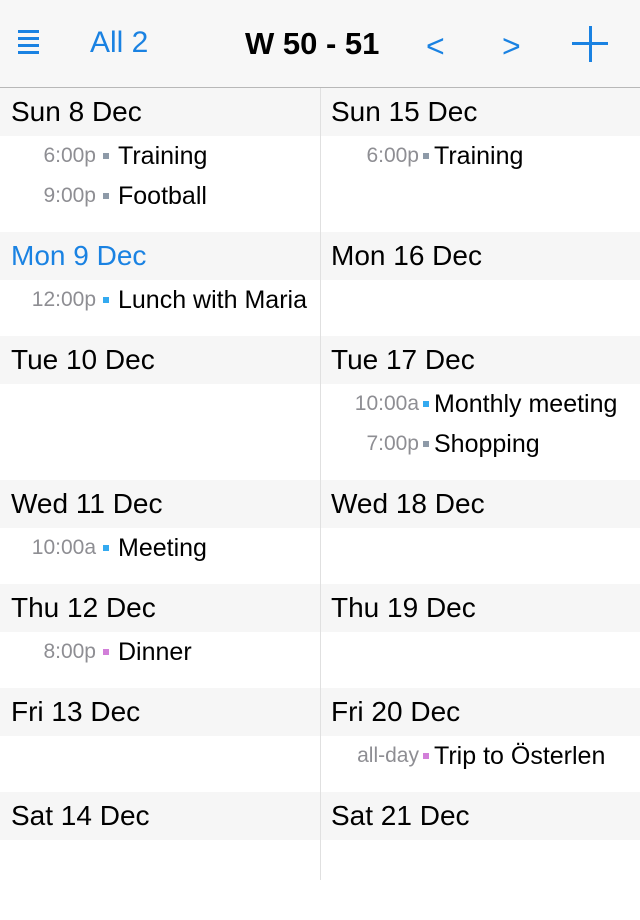  I want to click on event-item: 10:00a Meeting, so click(160, 548).